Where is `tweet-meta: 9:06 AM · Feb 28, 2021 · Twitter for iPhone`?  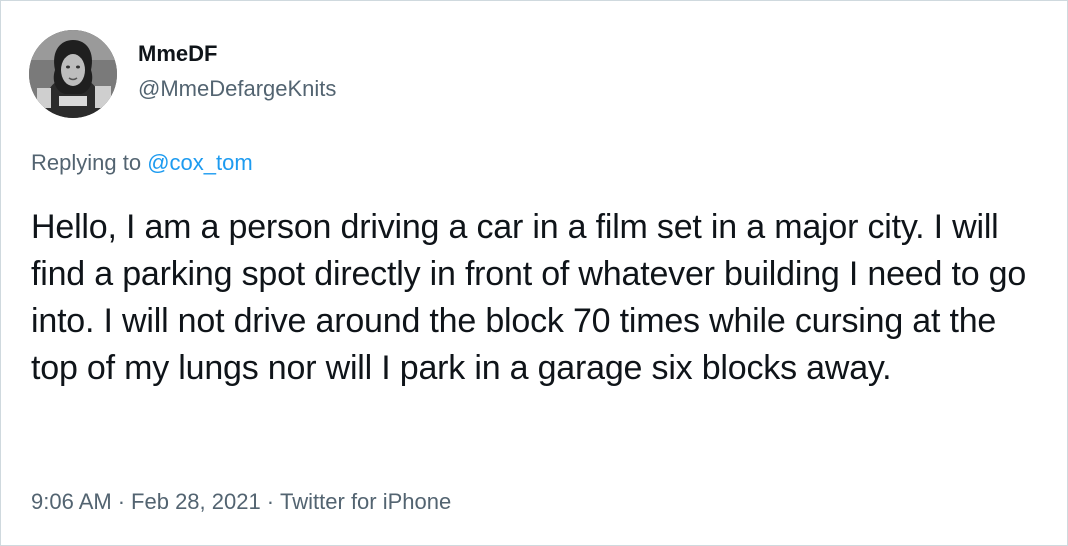 tweet-meta: 9:06 AM · Feb 28, 2021 · Twitter for iPhone is located at coordinates (241, 502).